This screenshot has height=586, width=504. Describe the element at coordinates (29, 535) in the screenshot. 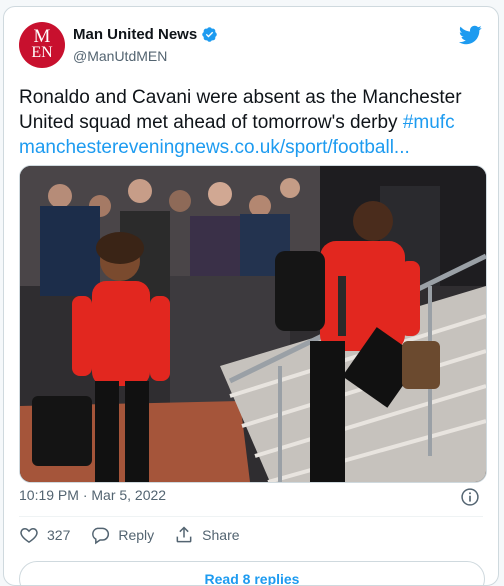

I see `heart-icon` at that location.